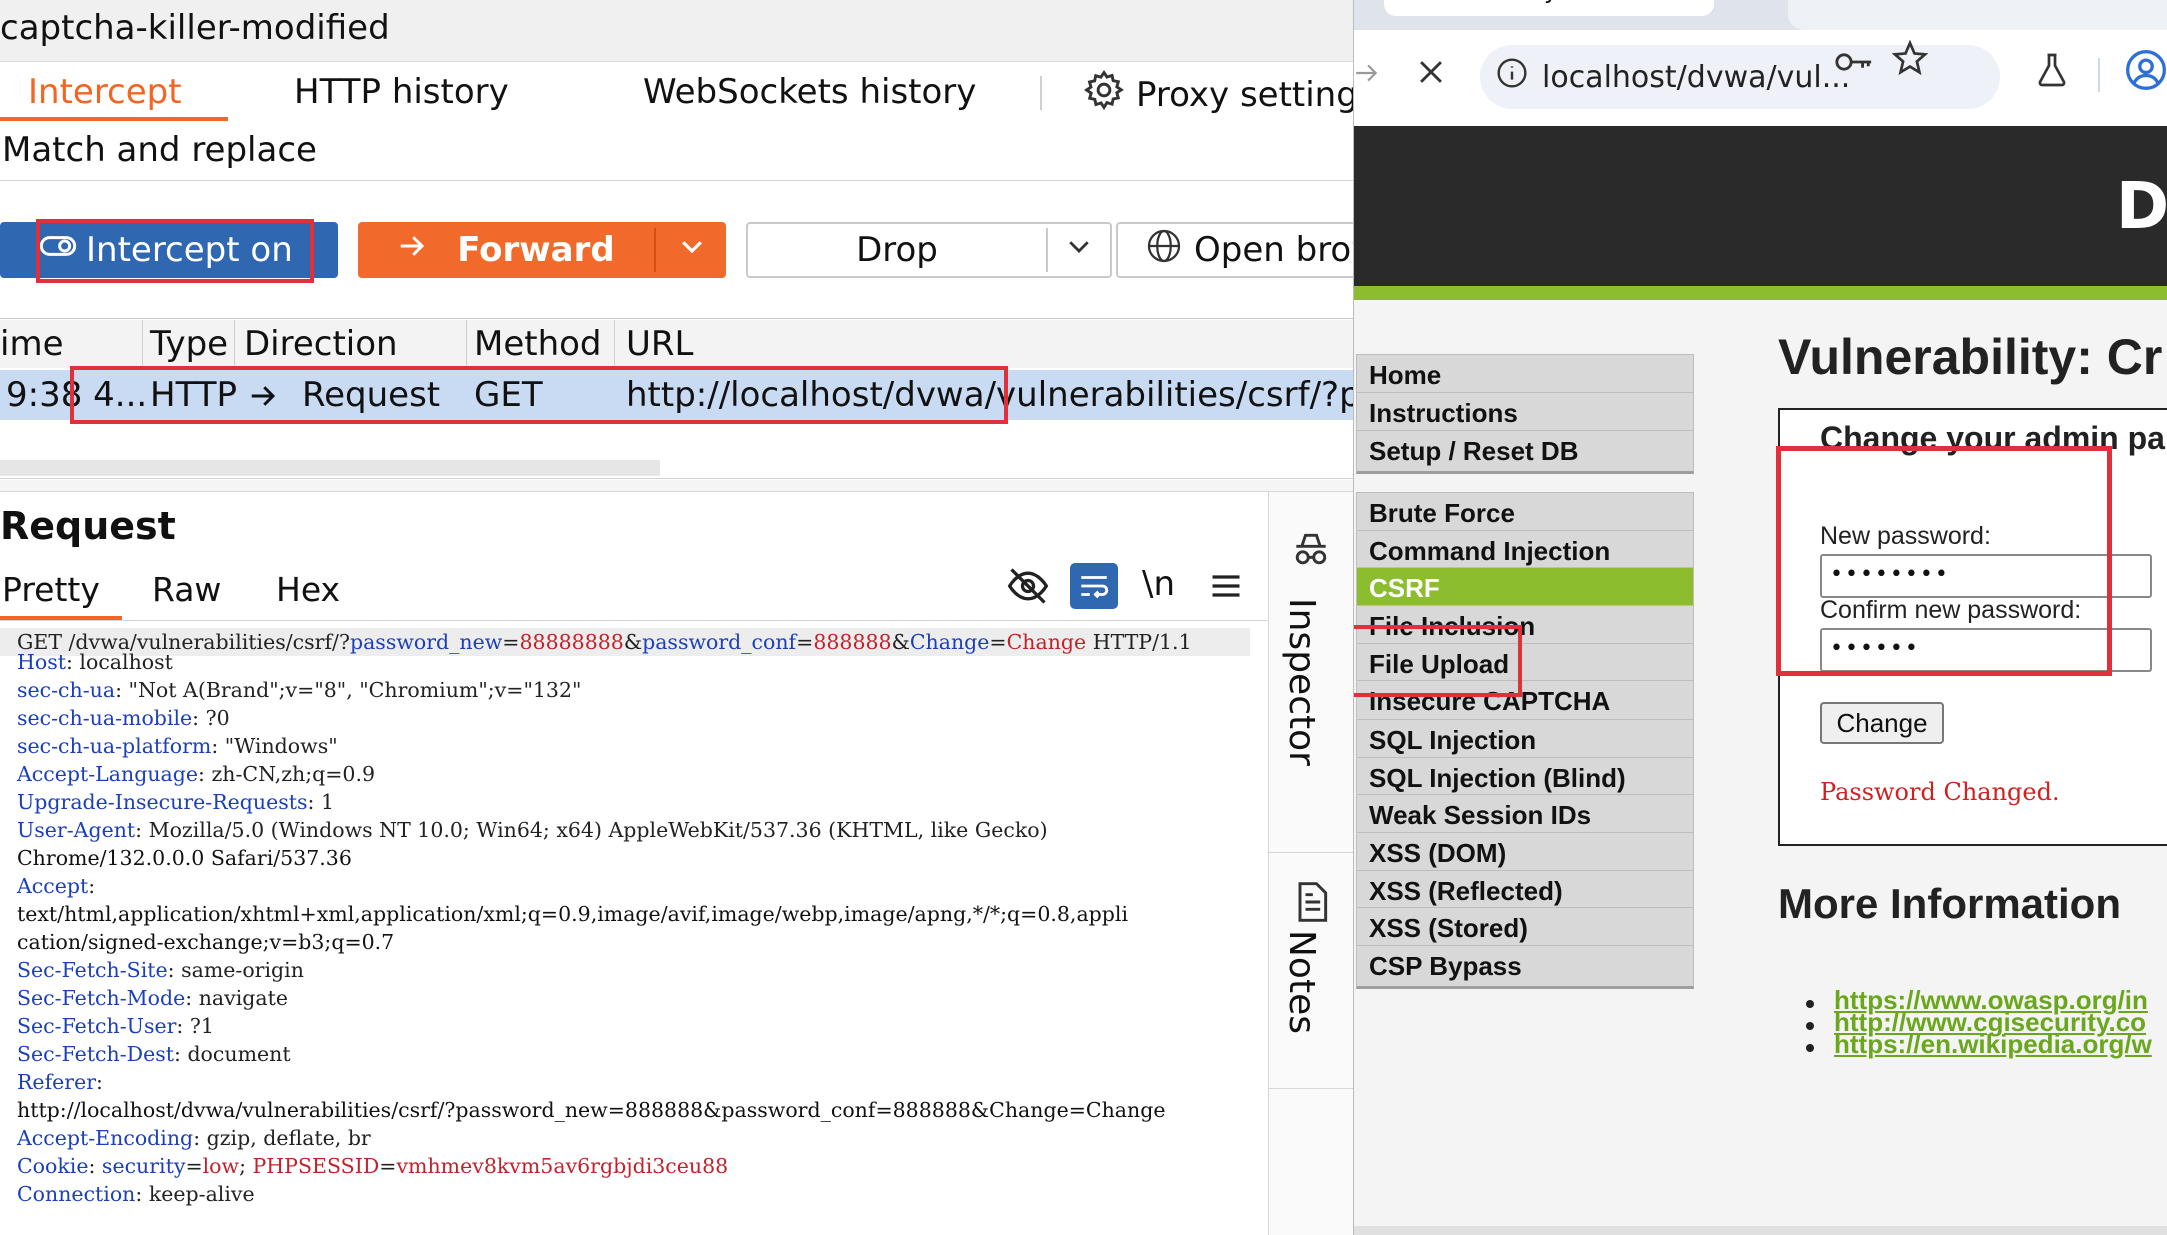 The height and width of the screenshot is (1235, 2167). Describe the element at coordinates (206, 942) in the screenshot. I see `header-line-continuation: cation/signed-exchange;v=b3;q=0.7` at that location.